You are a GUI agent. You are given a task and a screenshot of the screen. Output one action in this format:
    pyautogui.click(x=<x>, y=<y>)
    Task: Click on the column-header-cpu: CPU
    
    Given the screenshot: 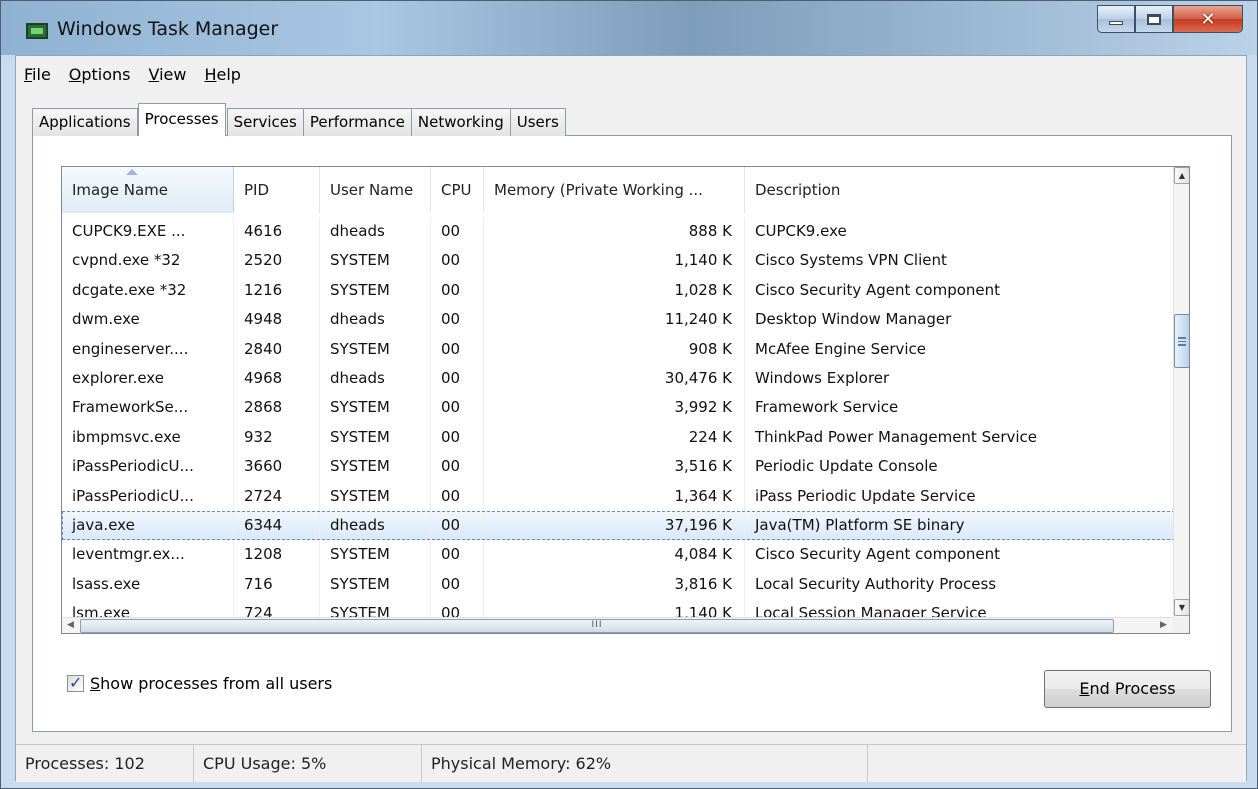 What is the action you would take?
    pyautogui.click(x=457, y=190)
    